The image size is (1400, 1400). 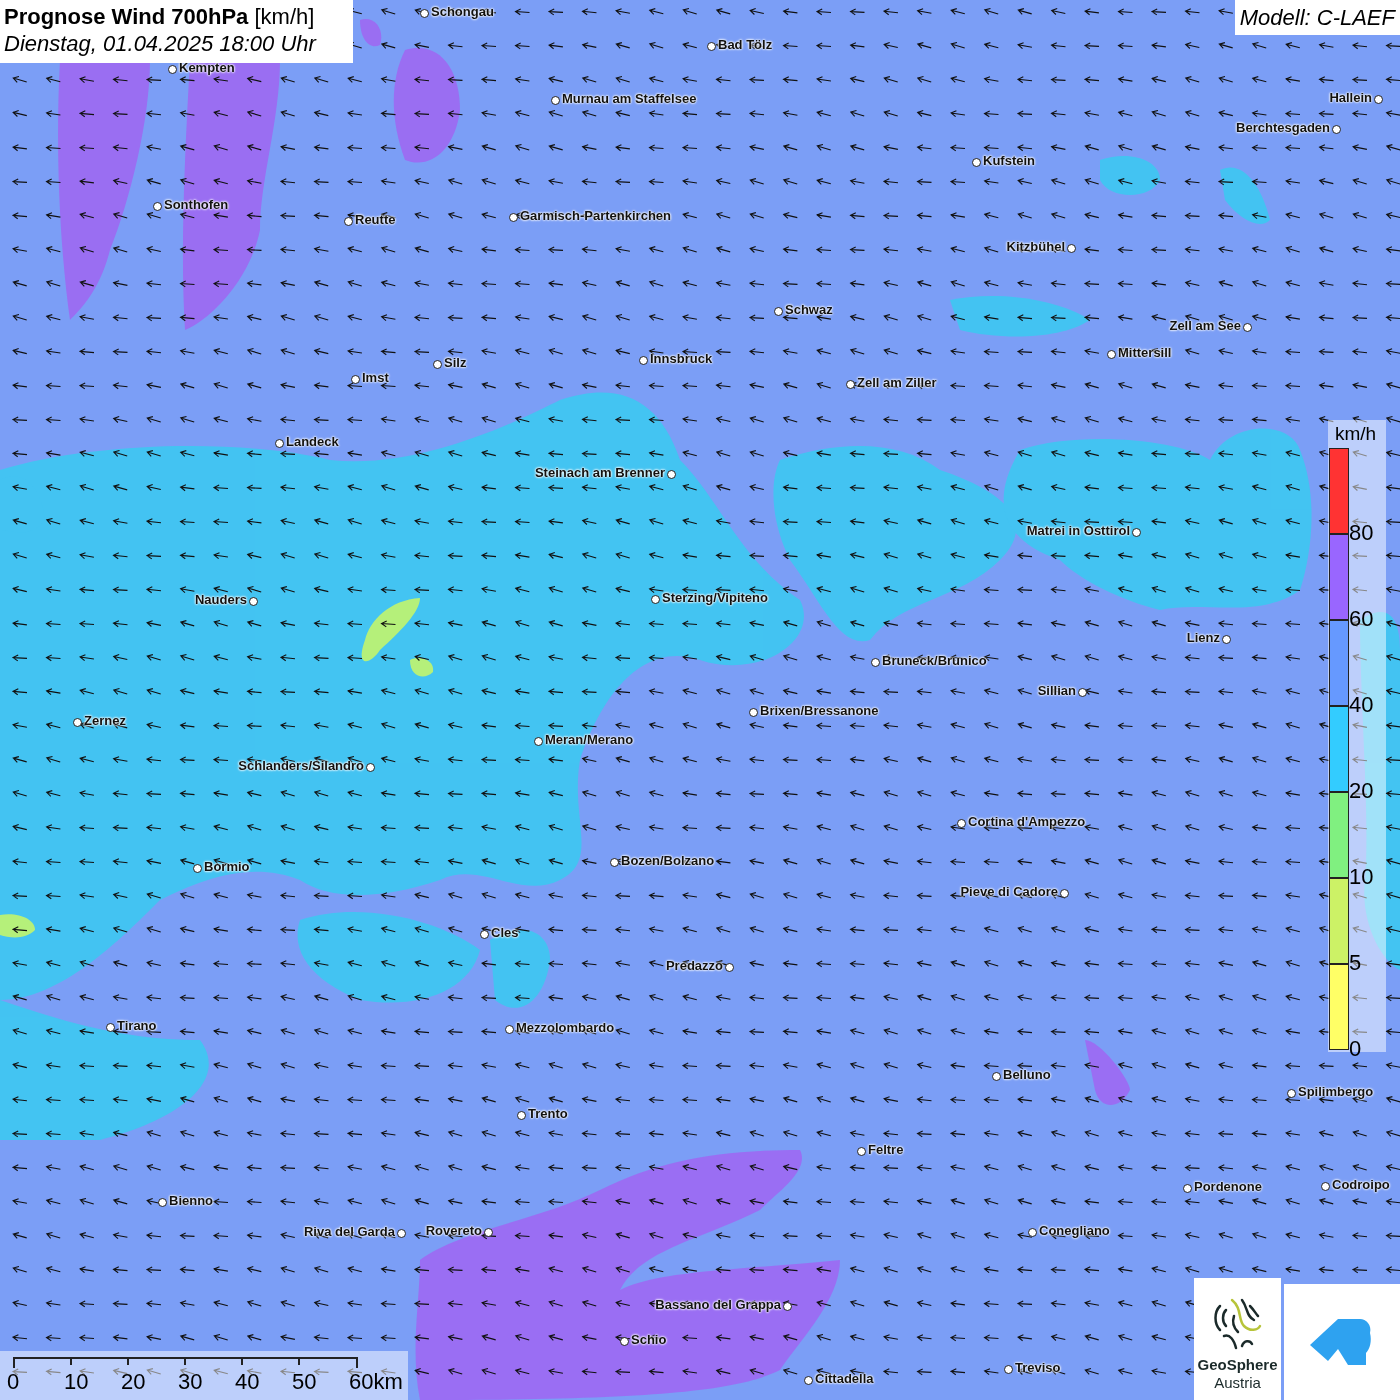 What do you see at coordinates (1074, 1230) in the screenshot?
I see `city-label: Conegliano` at bounding box center [1074, 1230].